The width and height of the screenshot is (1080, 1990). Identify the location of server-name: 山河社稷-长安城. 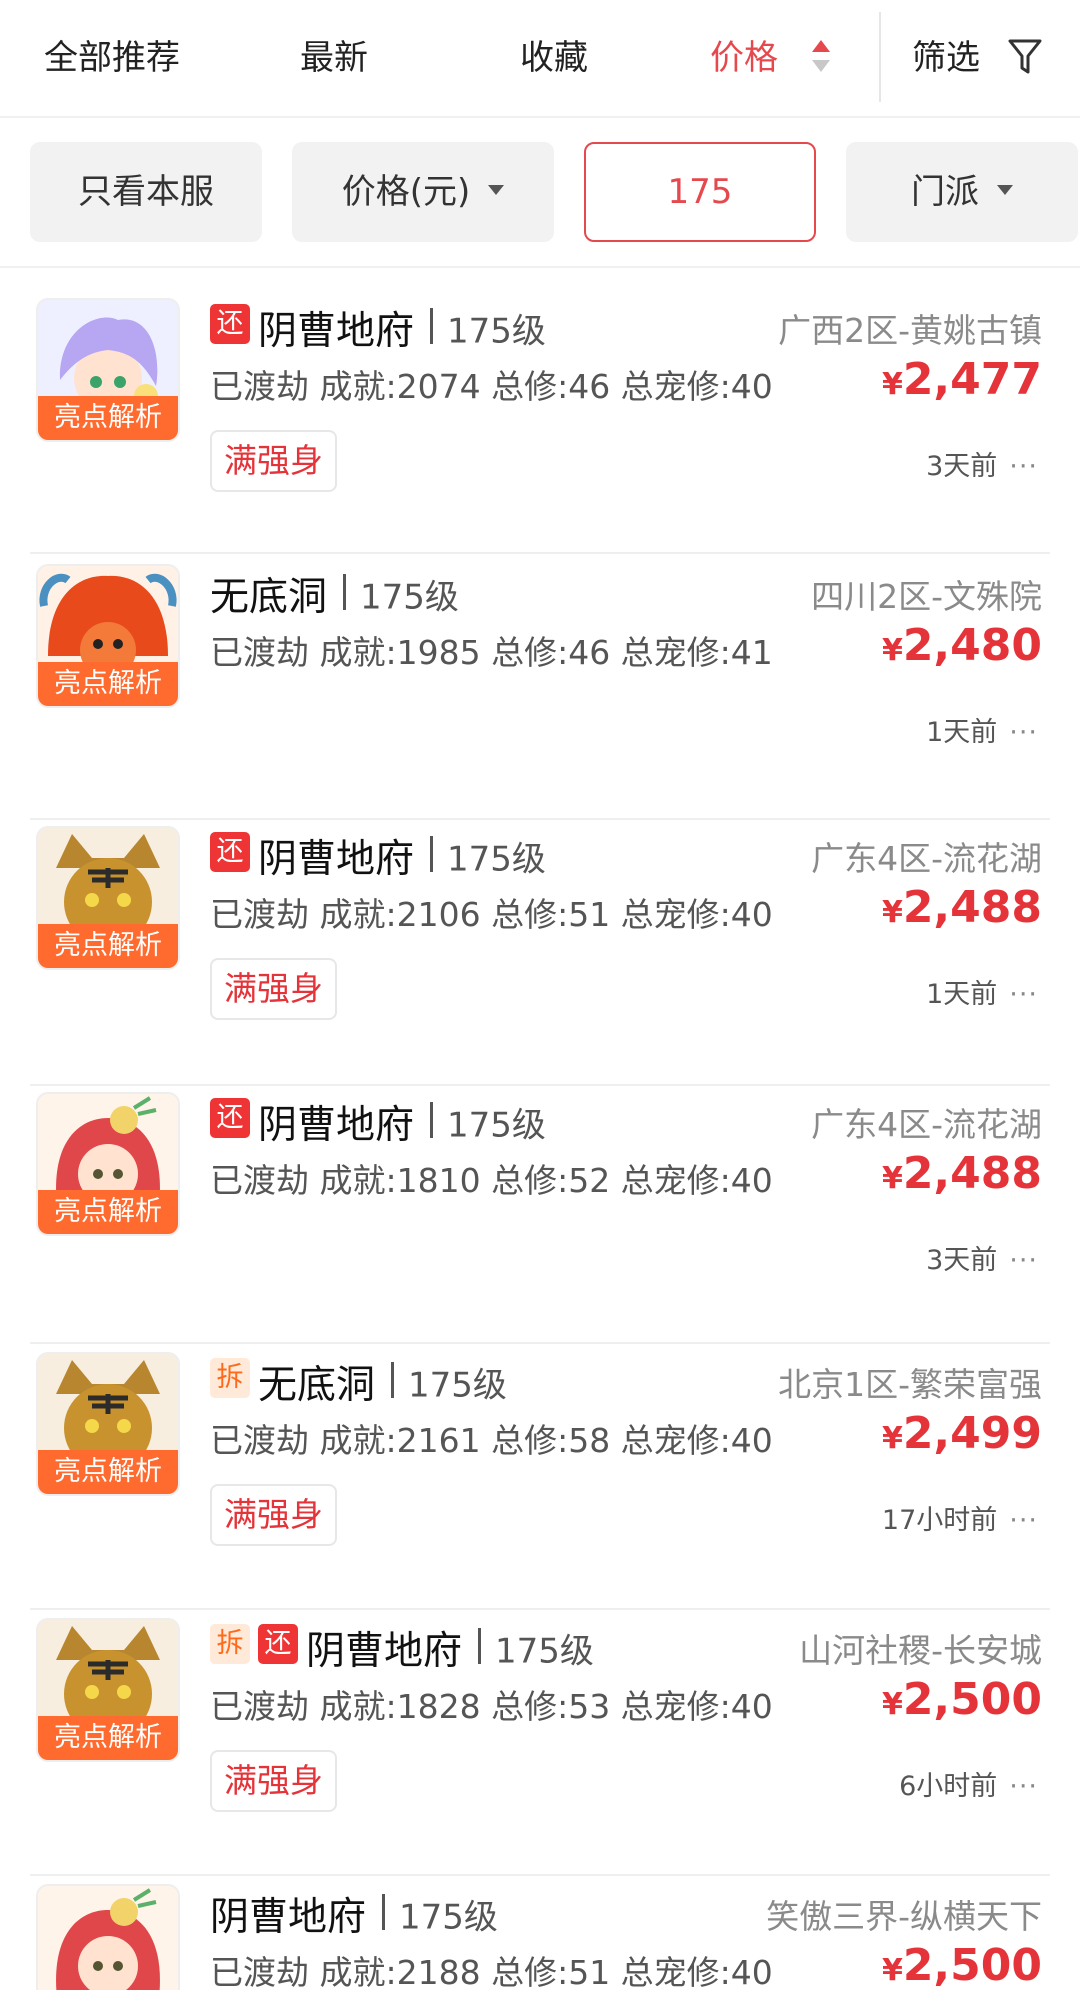
(920, 1650).